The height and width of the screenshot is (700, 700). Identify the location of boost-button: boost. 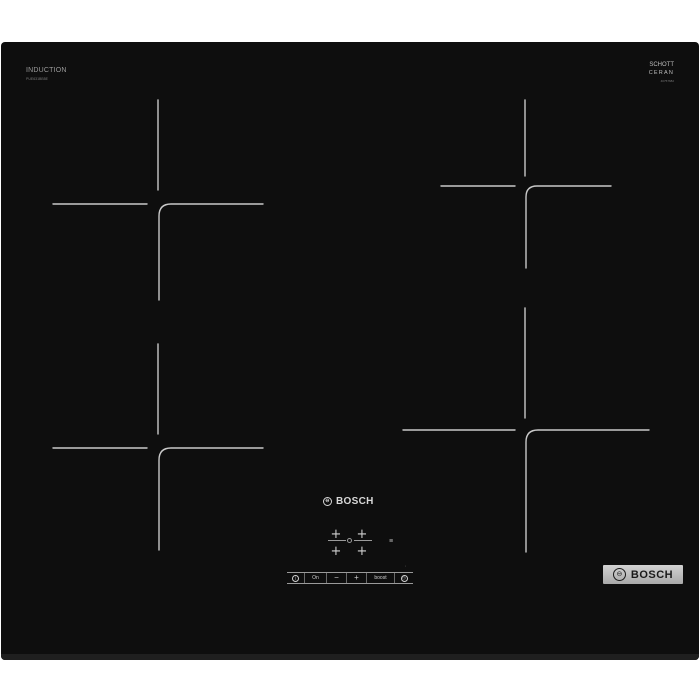
(381, 578).